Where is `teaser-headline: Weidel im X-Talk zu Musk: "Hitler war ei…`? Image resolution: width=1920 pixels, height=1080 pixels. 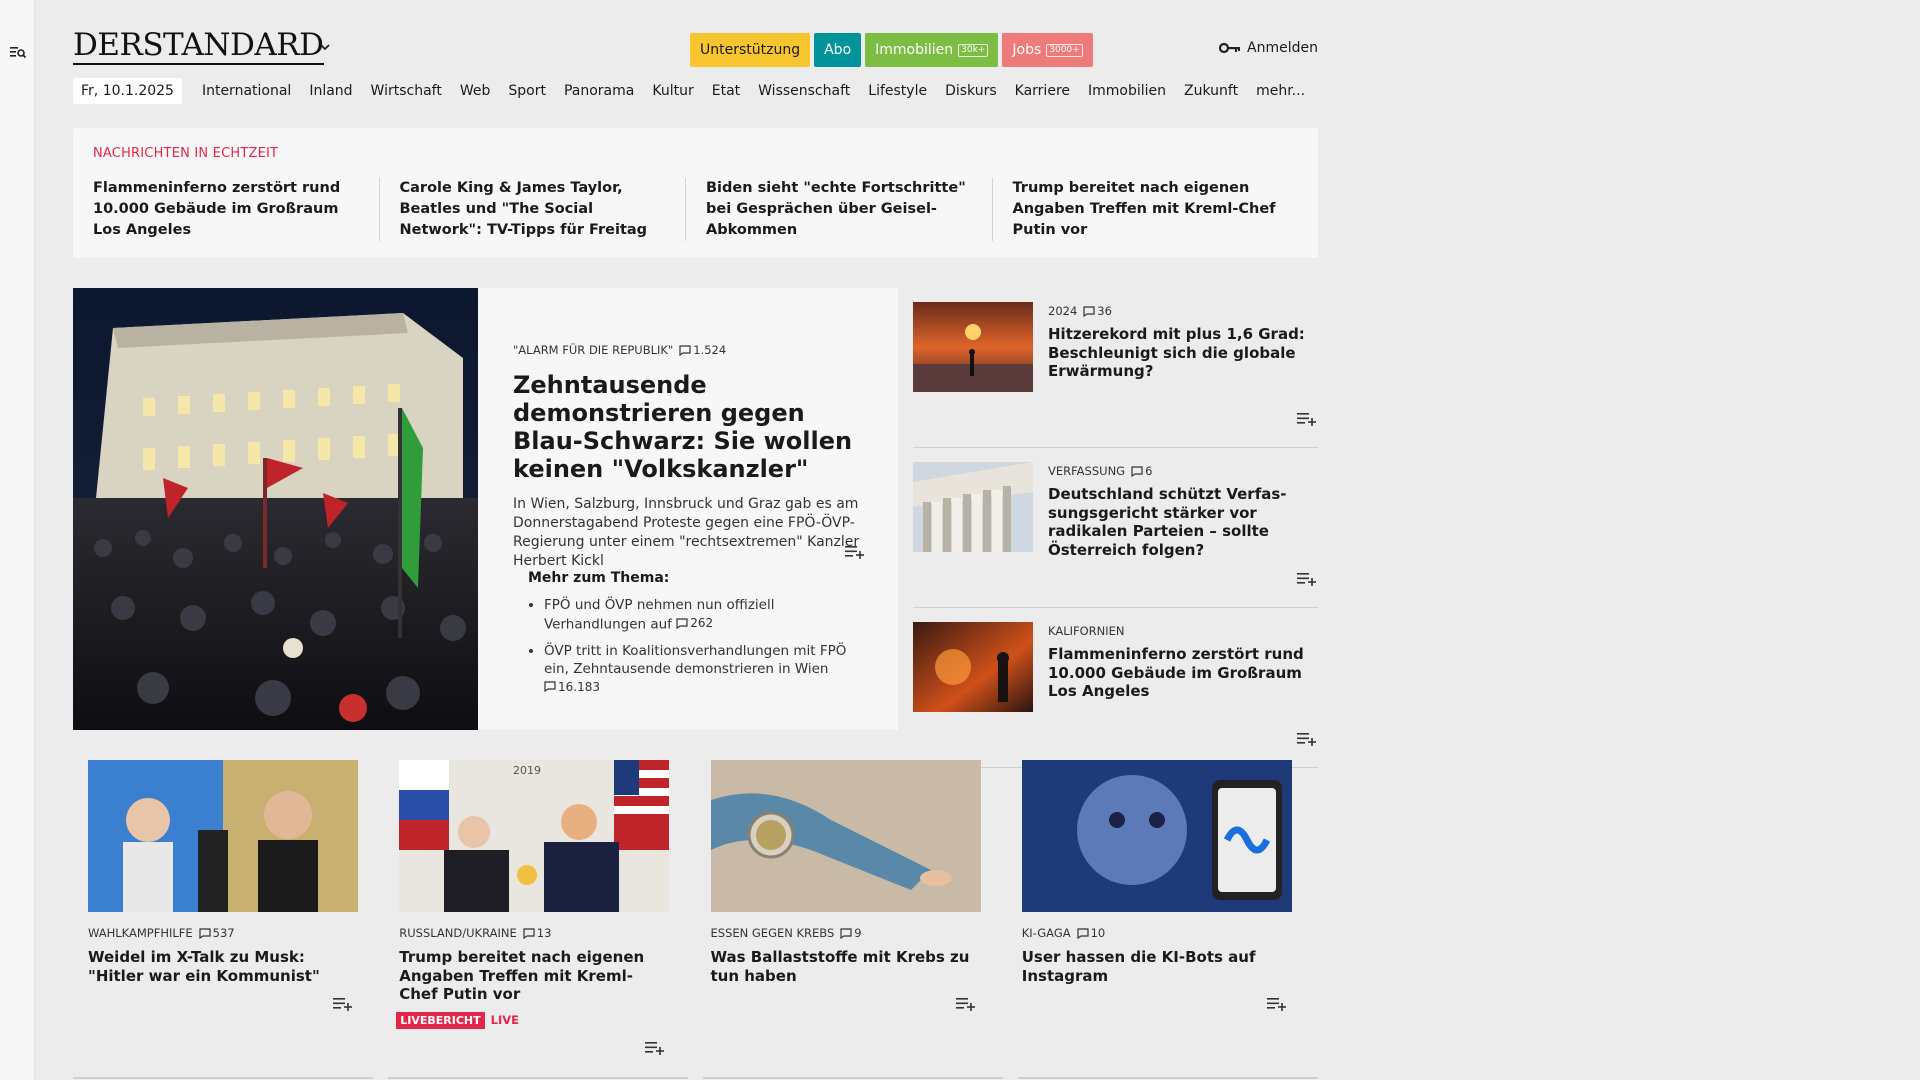
teaser-headline: Weidel im X-Talk zu Musk: "Hitler war ei… is located at coordinates (223, 966).